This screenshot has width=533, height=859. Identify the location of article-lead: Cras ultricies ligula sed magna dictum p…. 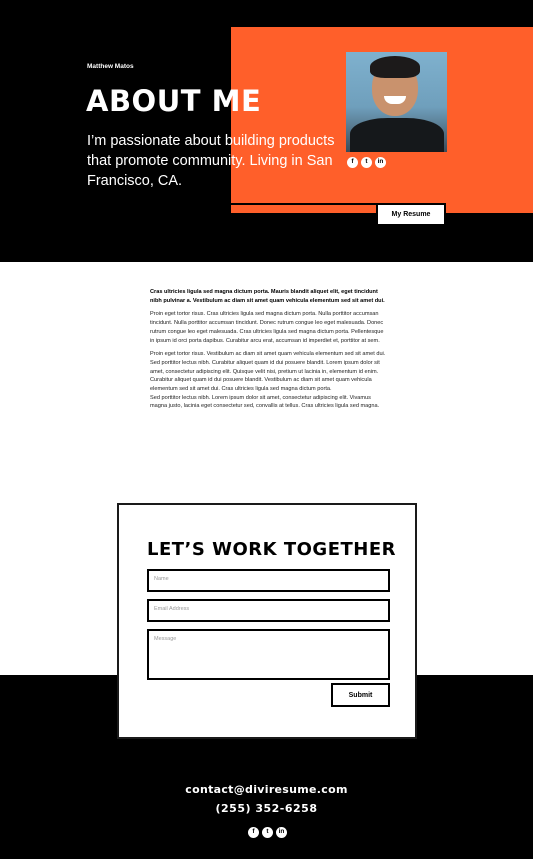
(267, 296).